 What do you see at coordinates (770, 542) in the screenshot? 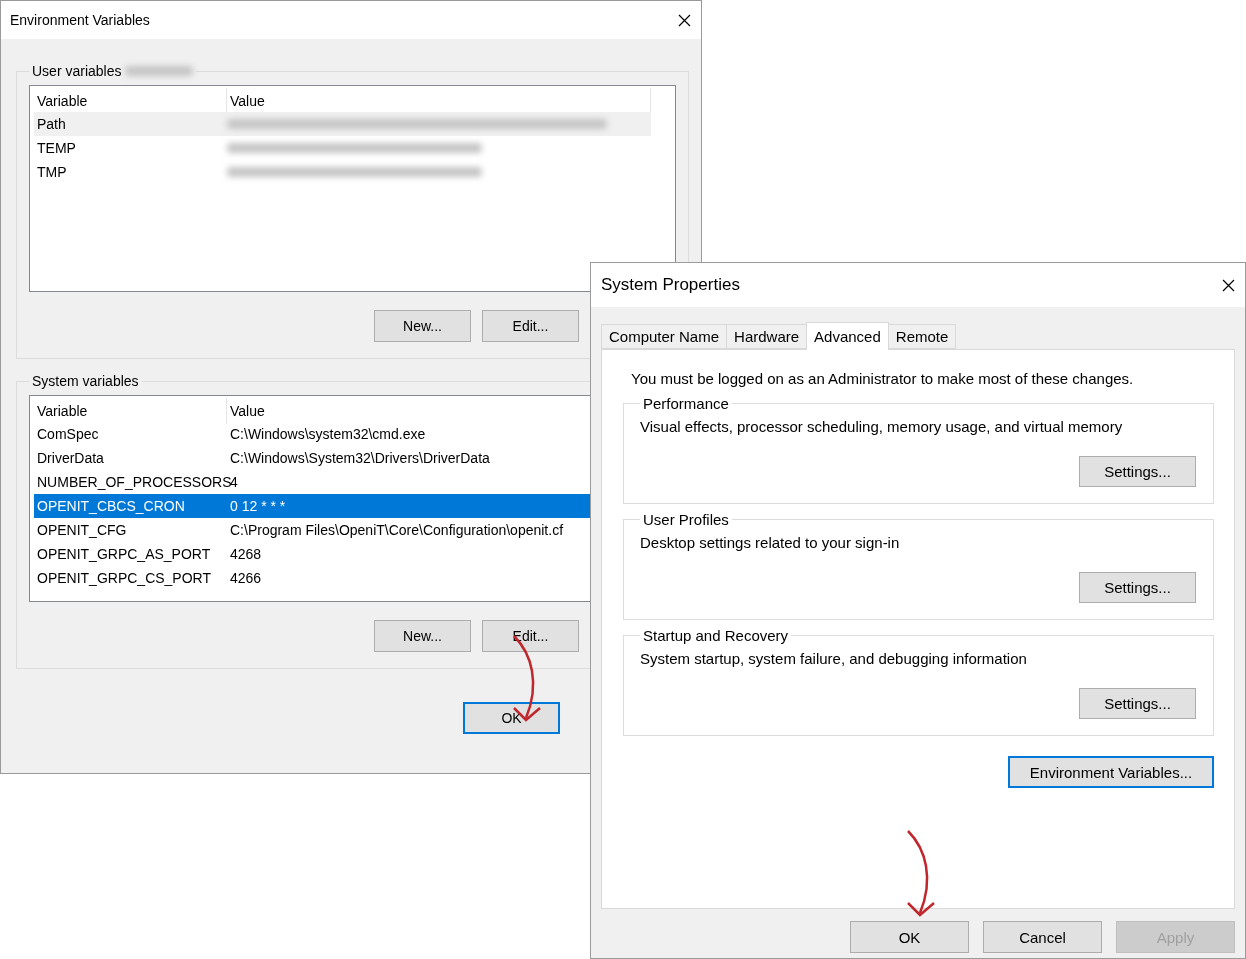
I see `group-description: Desktop settings related to your sign-in` at bounding box center [770, 542].